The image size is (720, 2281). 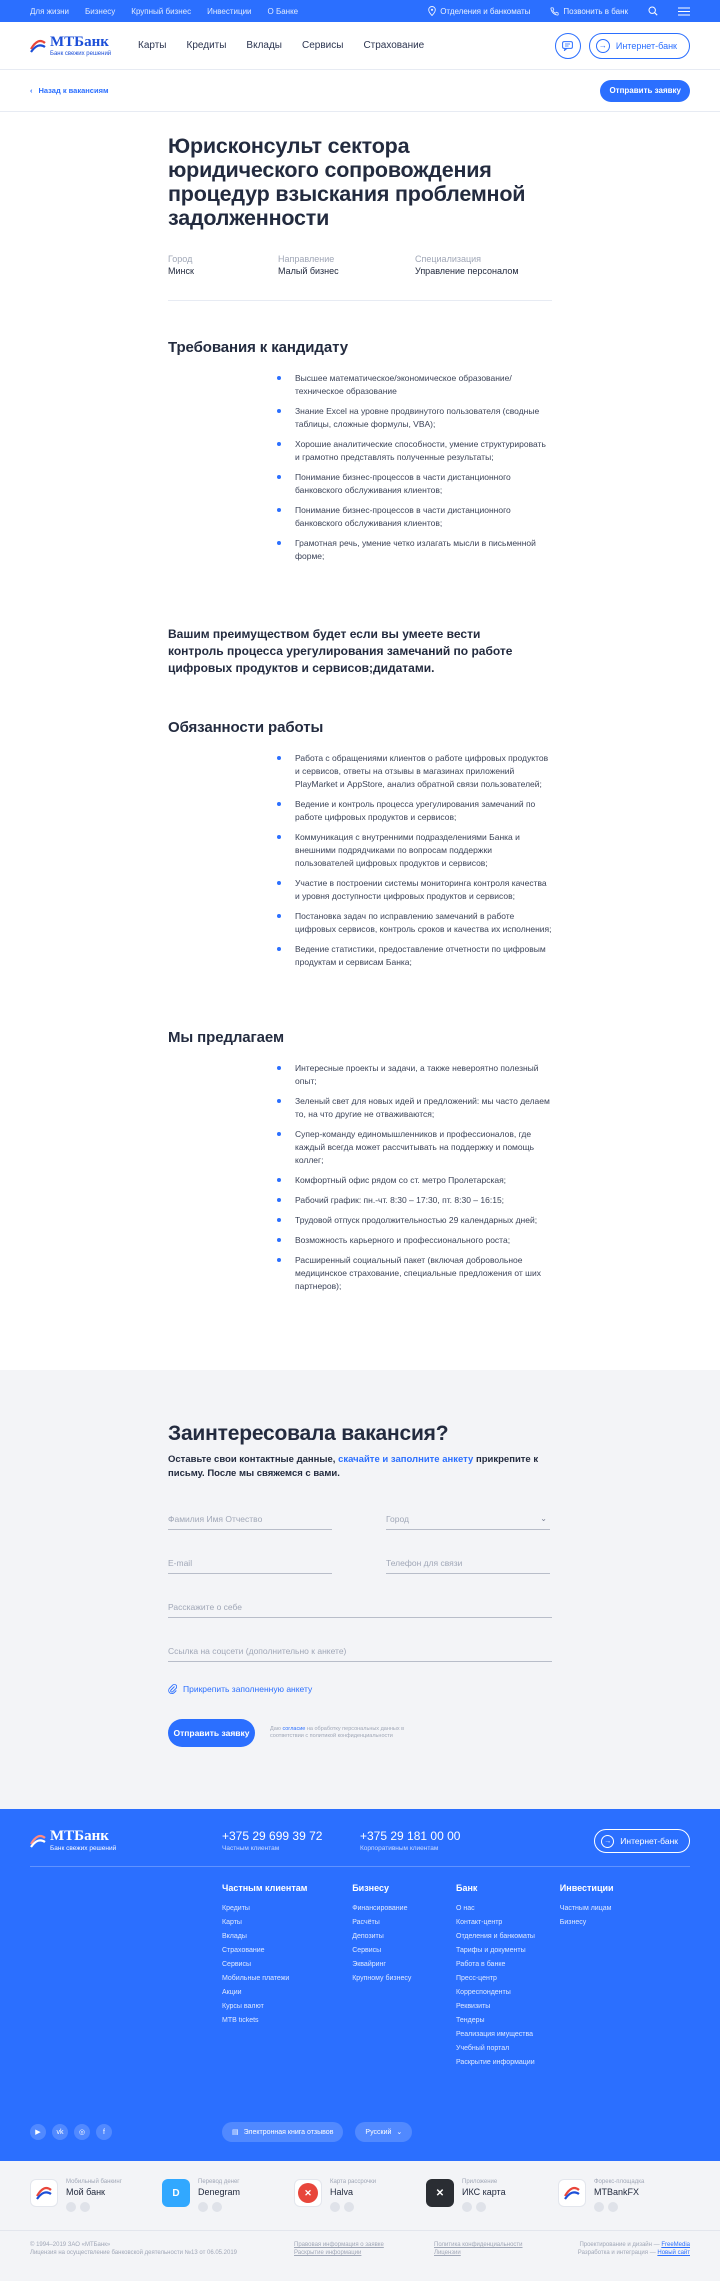 What do you see at coordinates (508, 2063) in the screenshot?
I see `footer-link: Раскрытие информации` at bounding box center [508, 2063].